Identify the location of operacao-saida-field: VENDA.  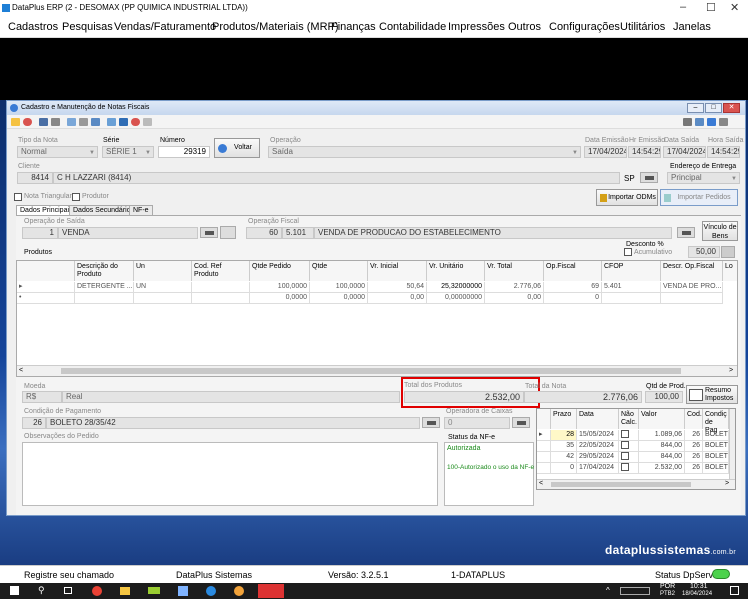
(128, 233).